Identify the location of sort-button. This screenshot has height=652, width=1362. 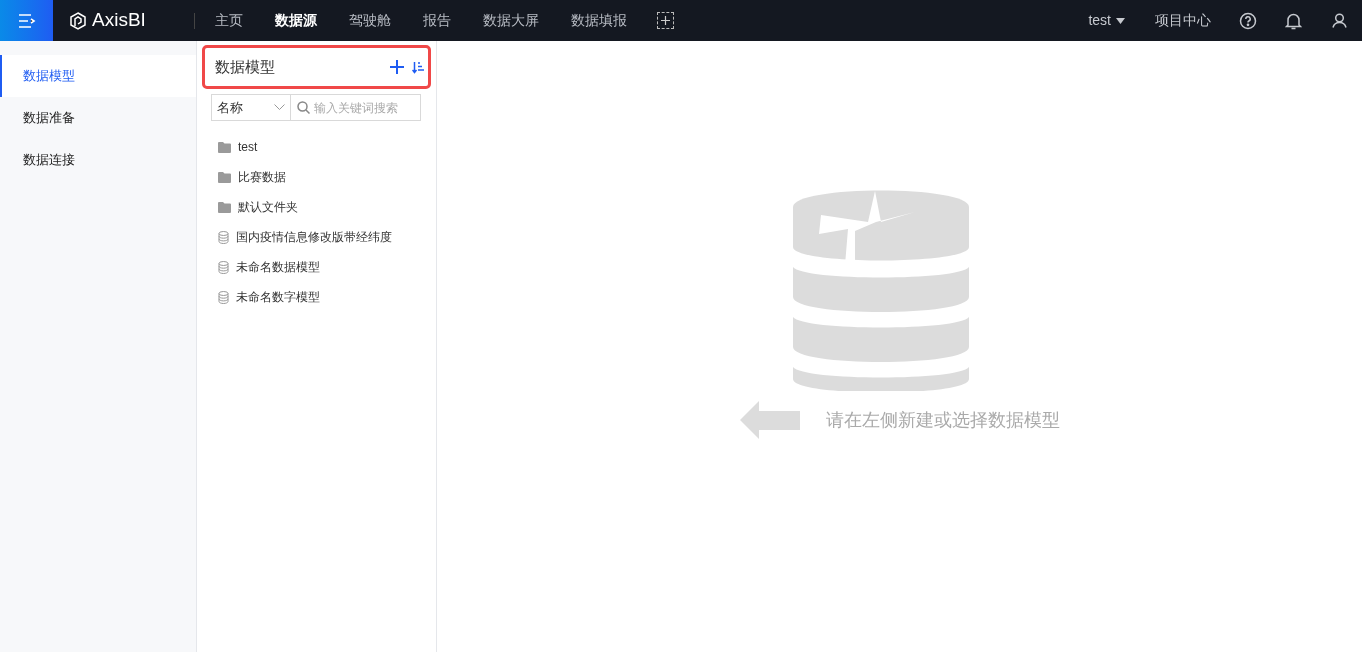
(418, 67).